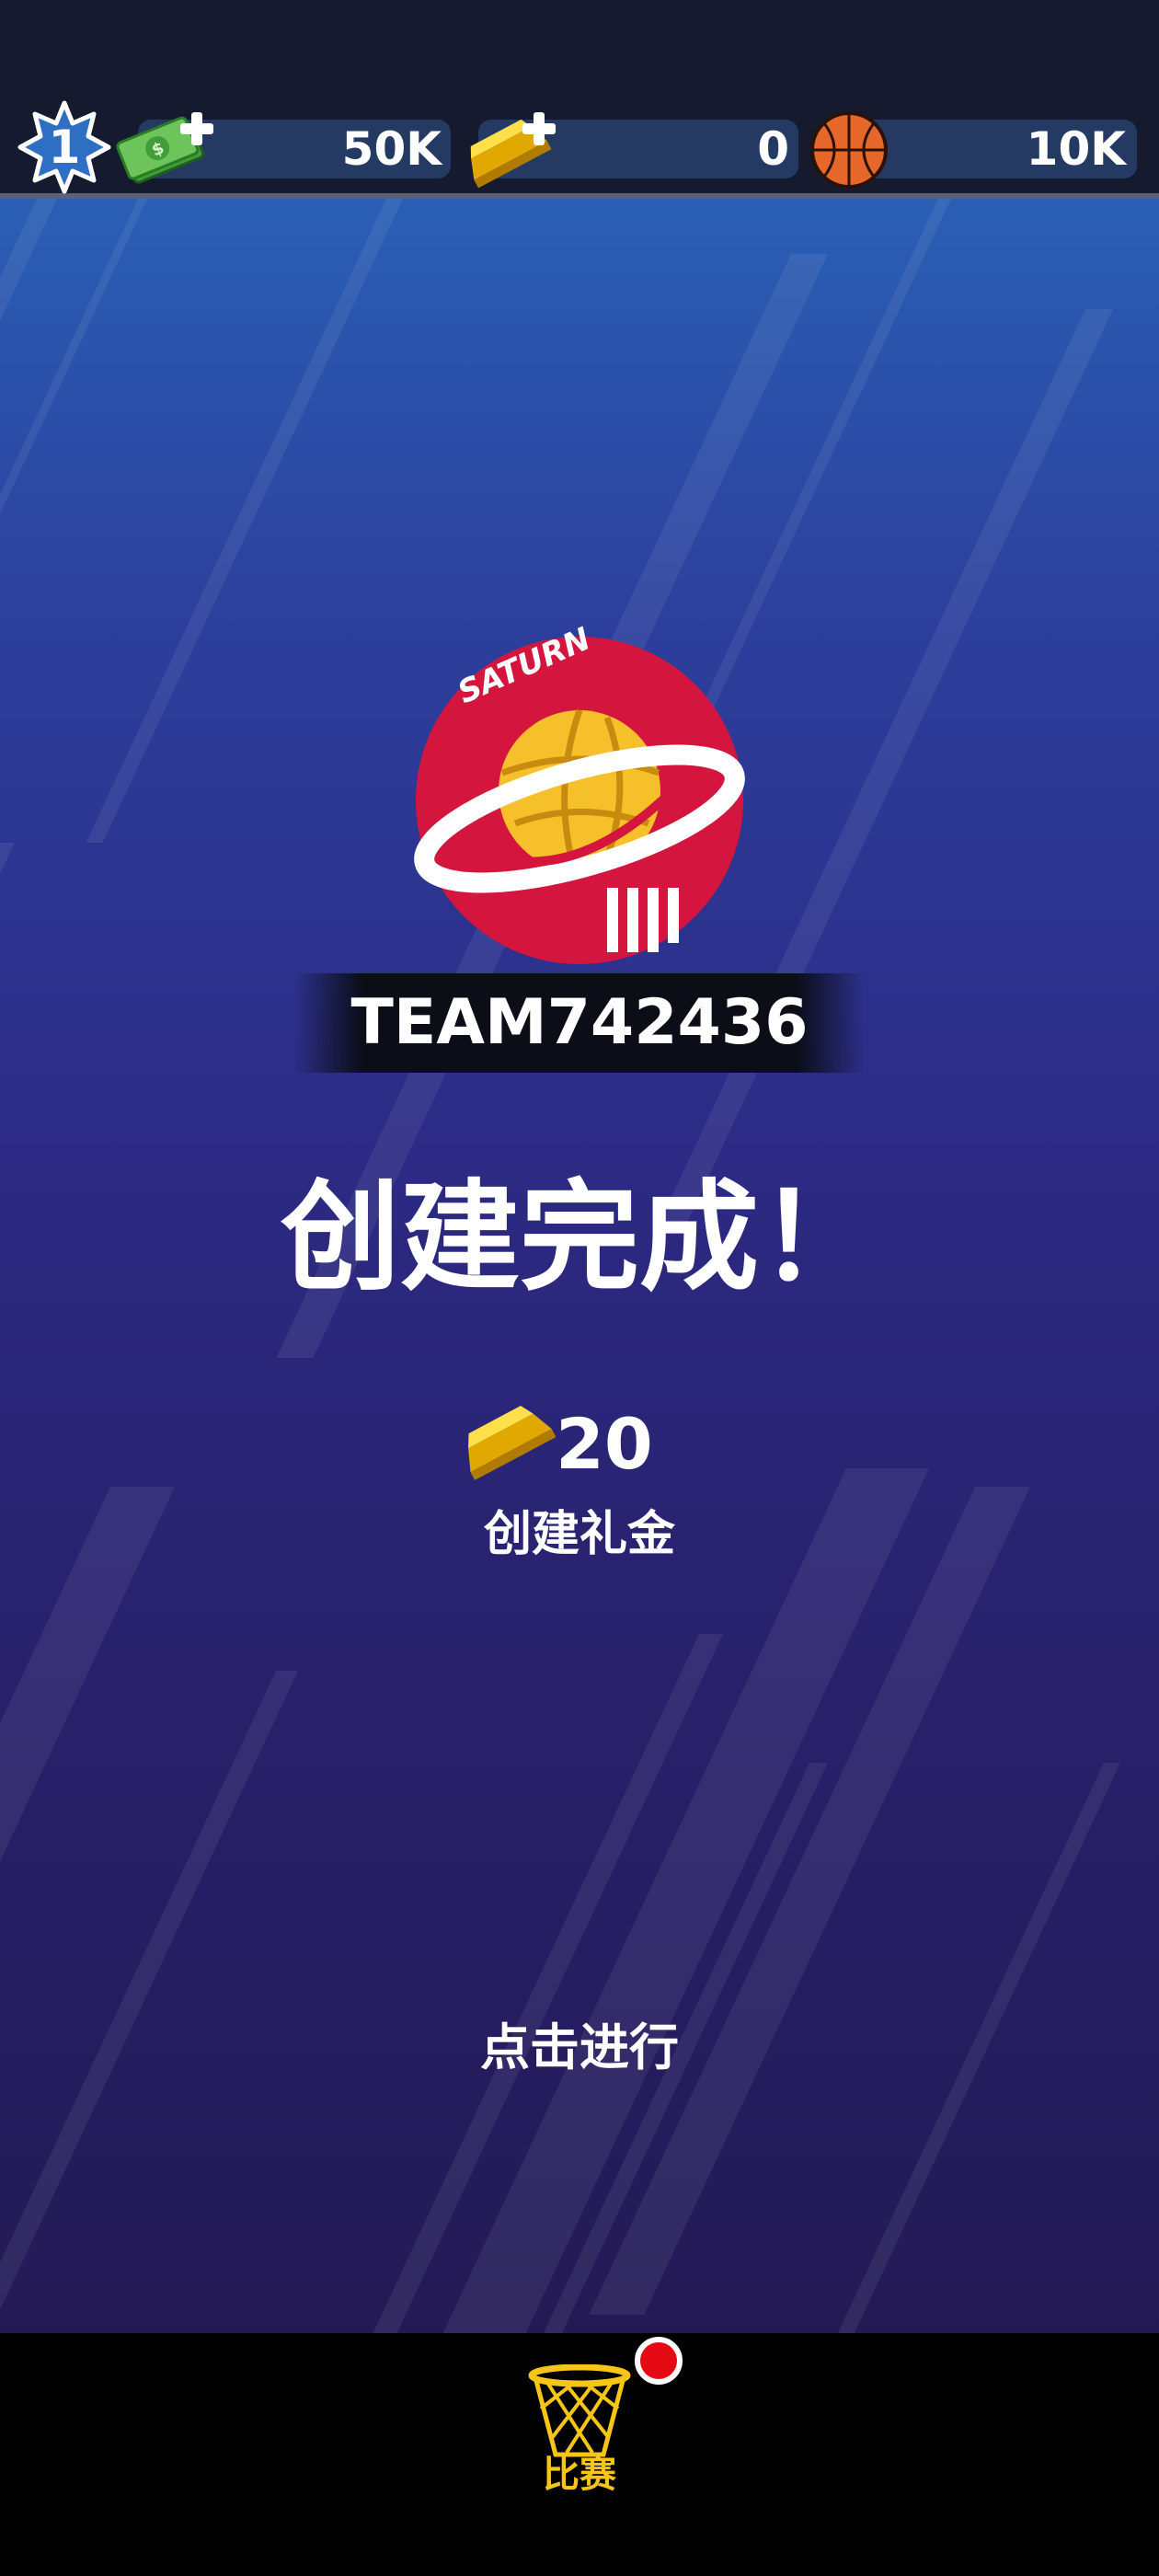 Image resolution: width=1159 pixels, height=2576 pixels. I want to click on reward-label: 创建礼金, so click(579, 1534).